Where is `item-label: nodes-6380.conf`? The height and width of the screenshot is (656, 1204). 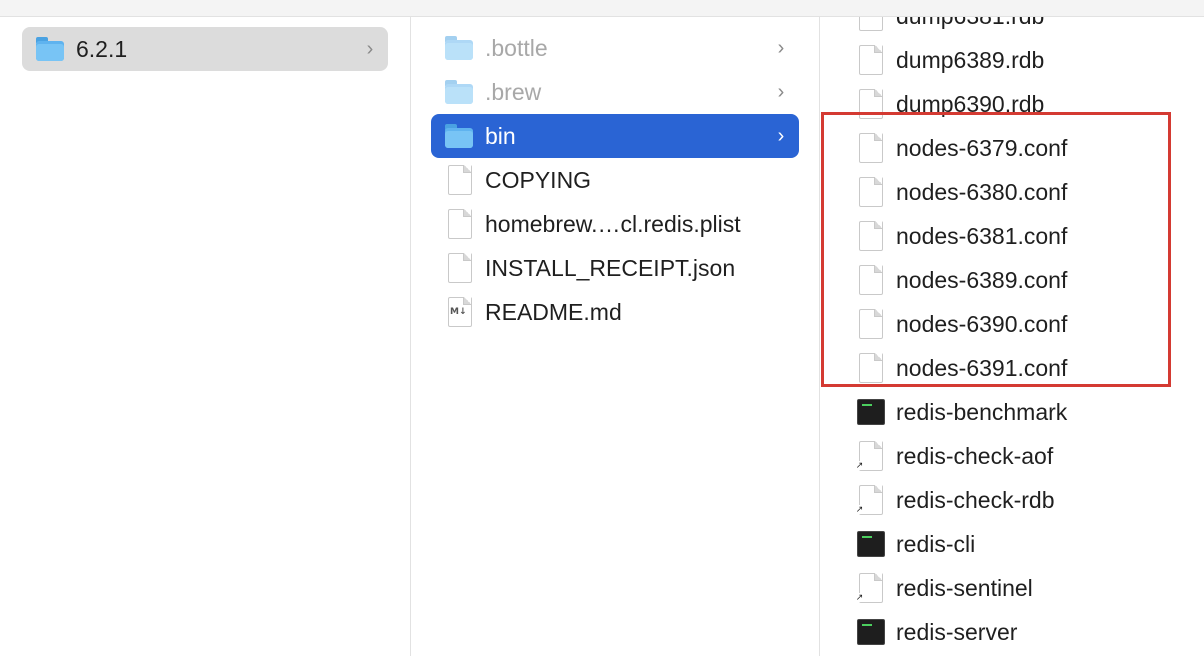
item-label: nodes-6380.conf is located at coordinates (982, 191).